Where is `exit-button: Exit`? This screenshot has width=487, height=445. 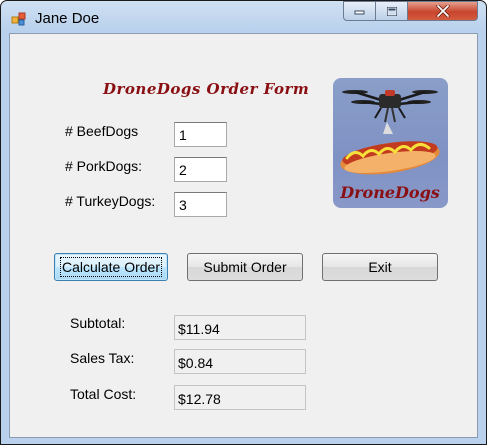 exit-button: Exit is located at coordinates (380, 267).